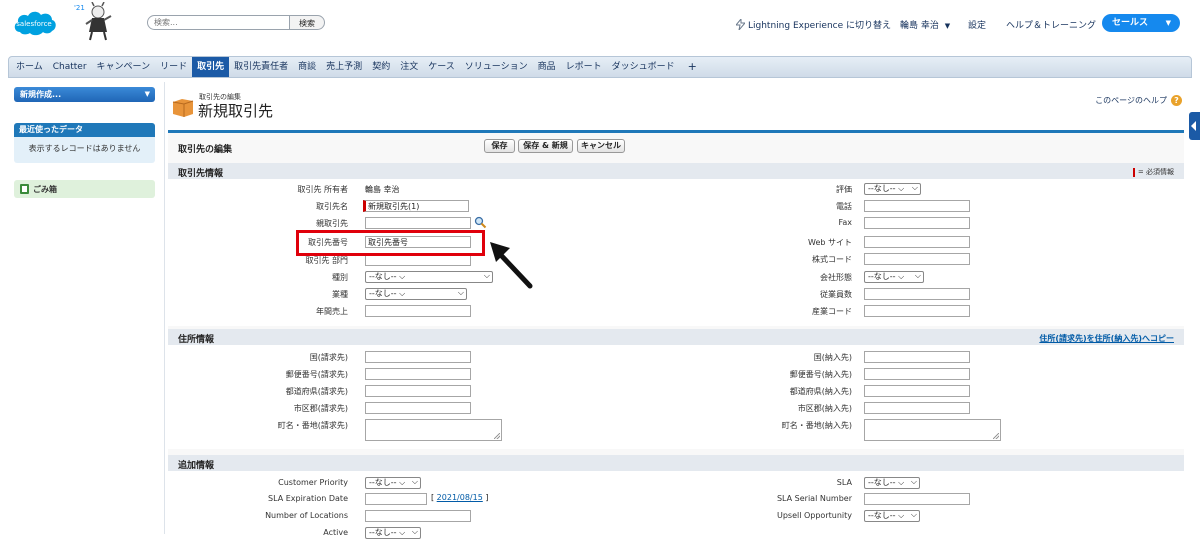 Image resolution: width=1200 pixels, height=551 pixels. I want to click on form-header: 取引先の編集 保存 保存 & 新規 キャンセル, so click(676, 146).